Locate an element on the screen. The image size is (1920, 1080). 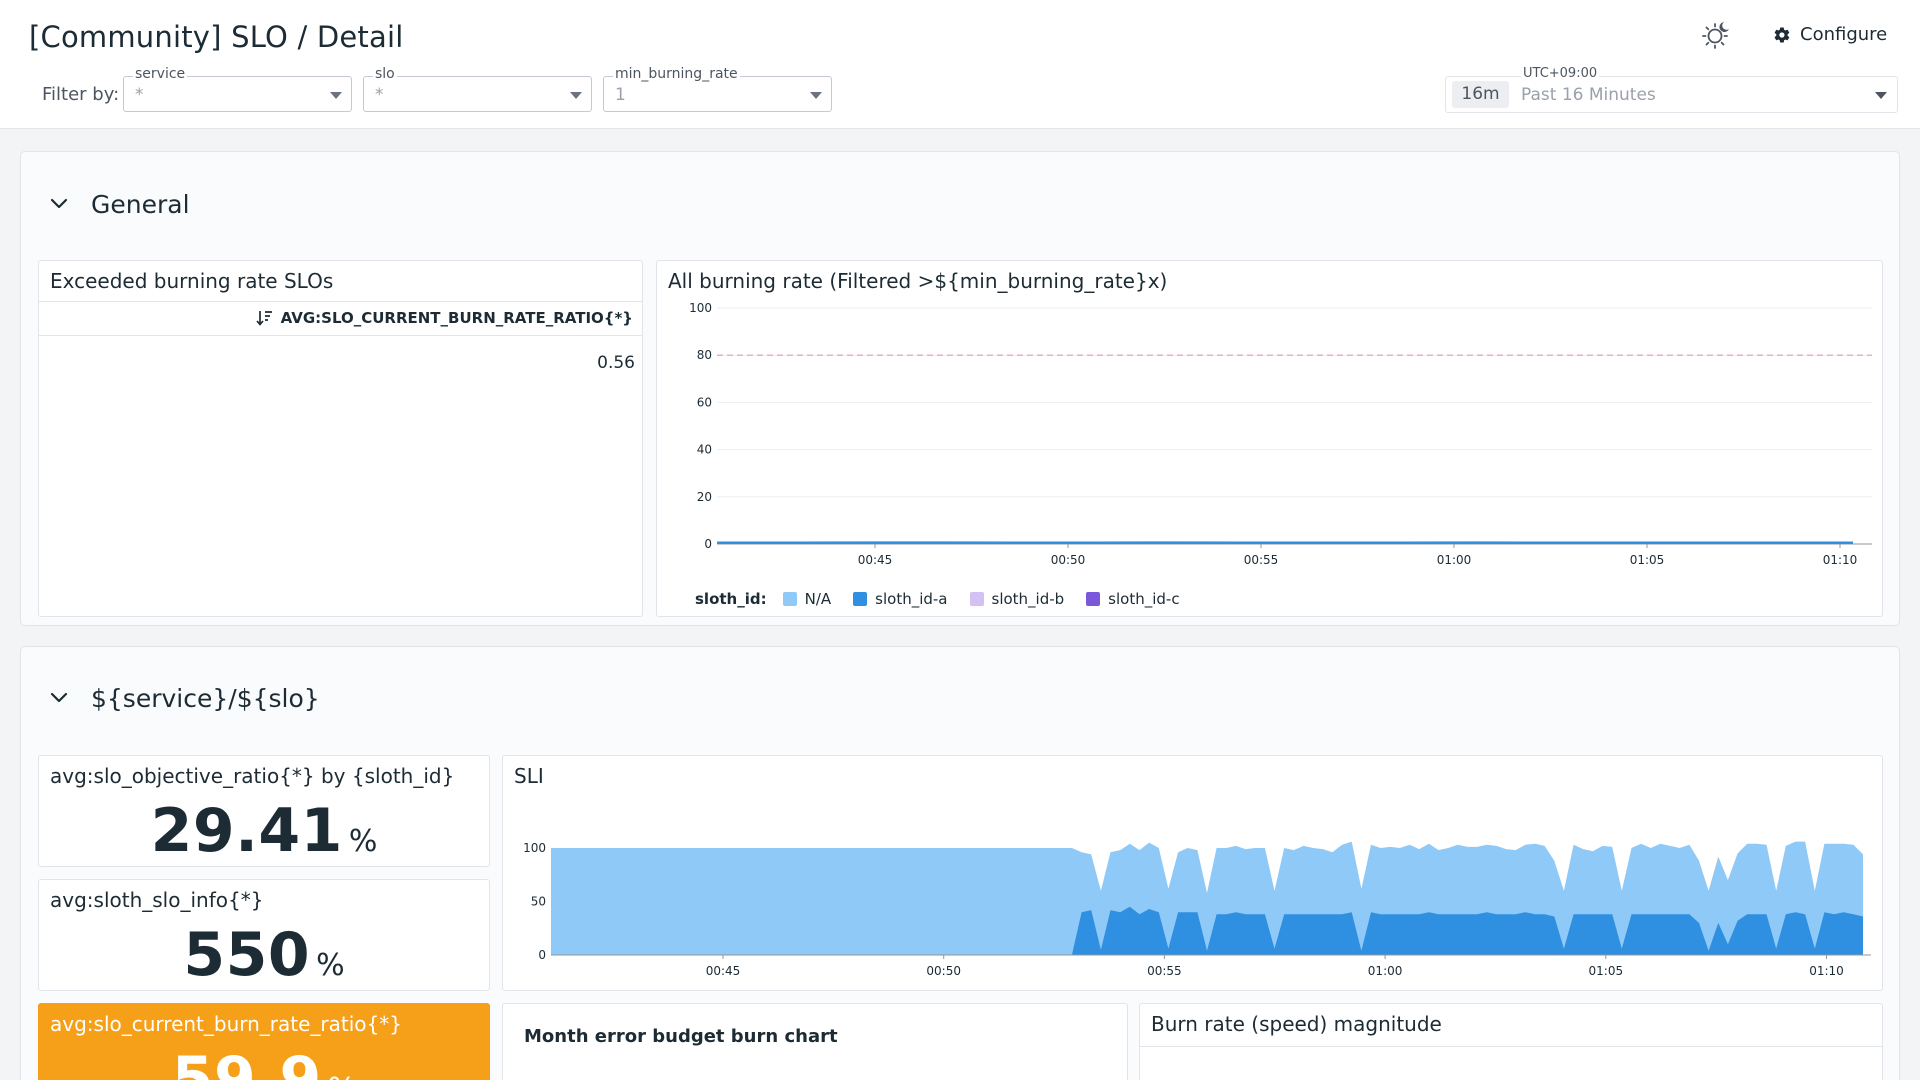
legend-label: sloth_id-a is located at coordinates (911, 599).